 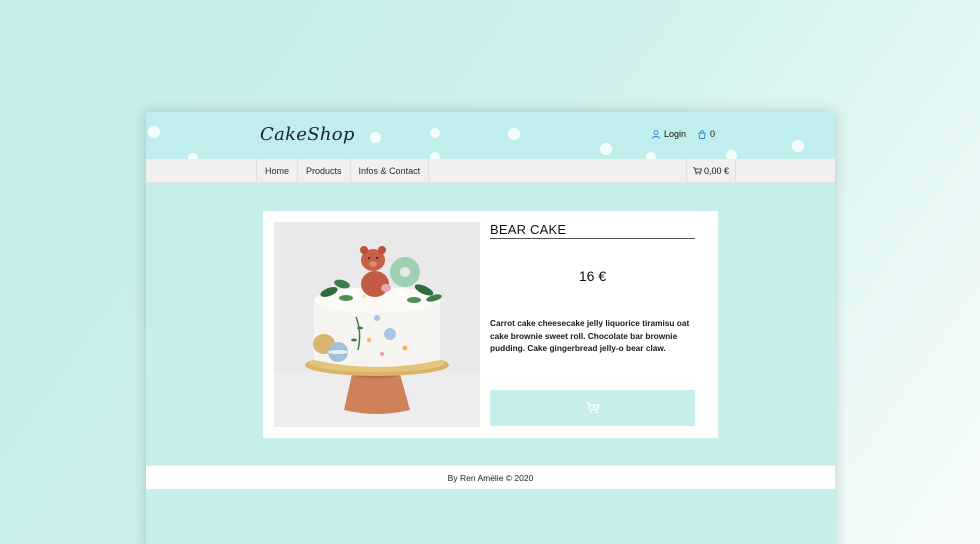 I want to click on nav-item-home: Home, so click(x=278, y=171).